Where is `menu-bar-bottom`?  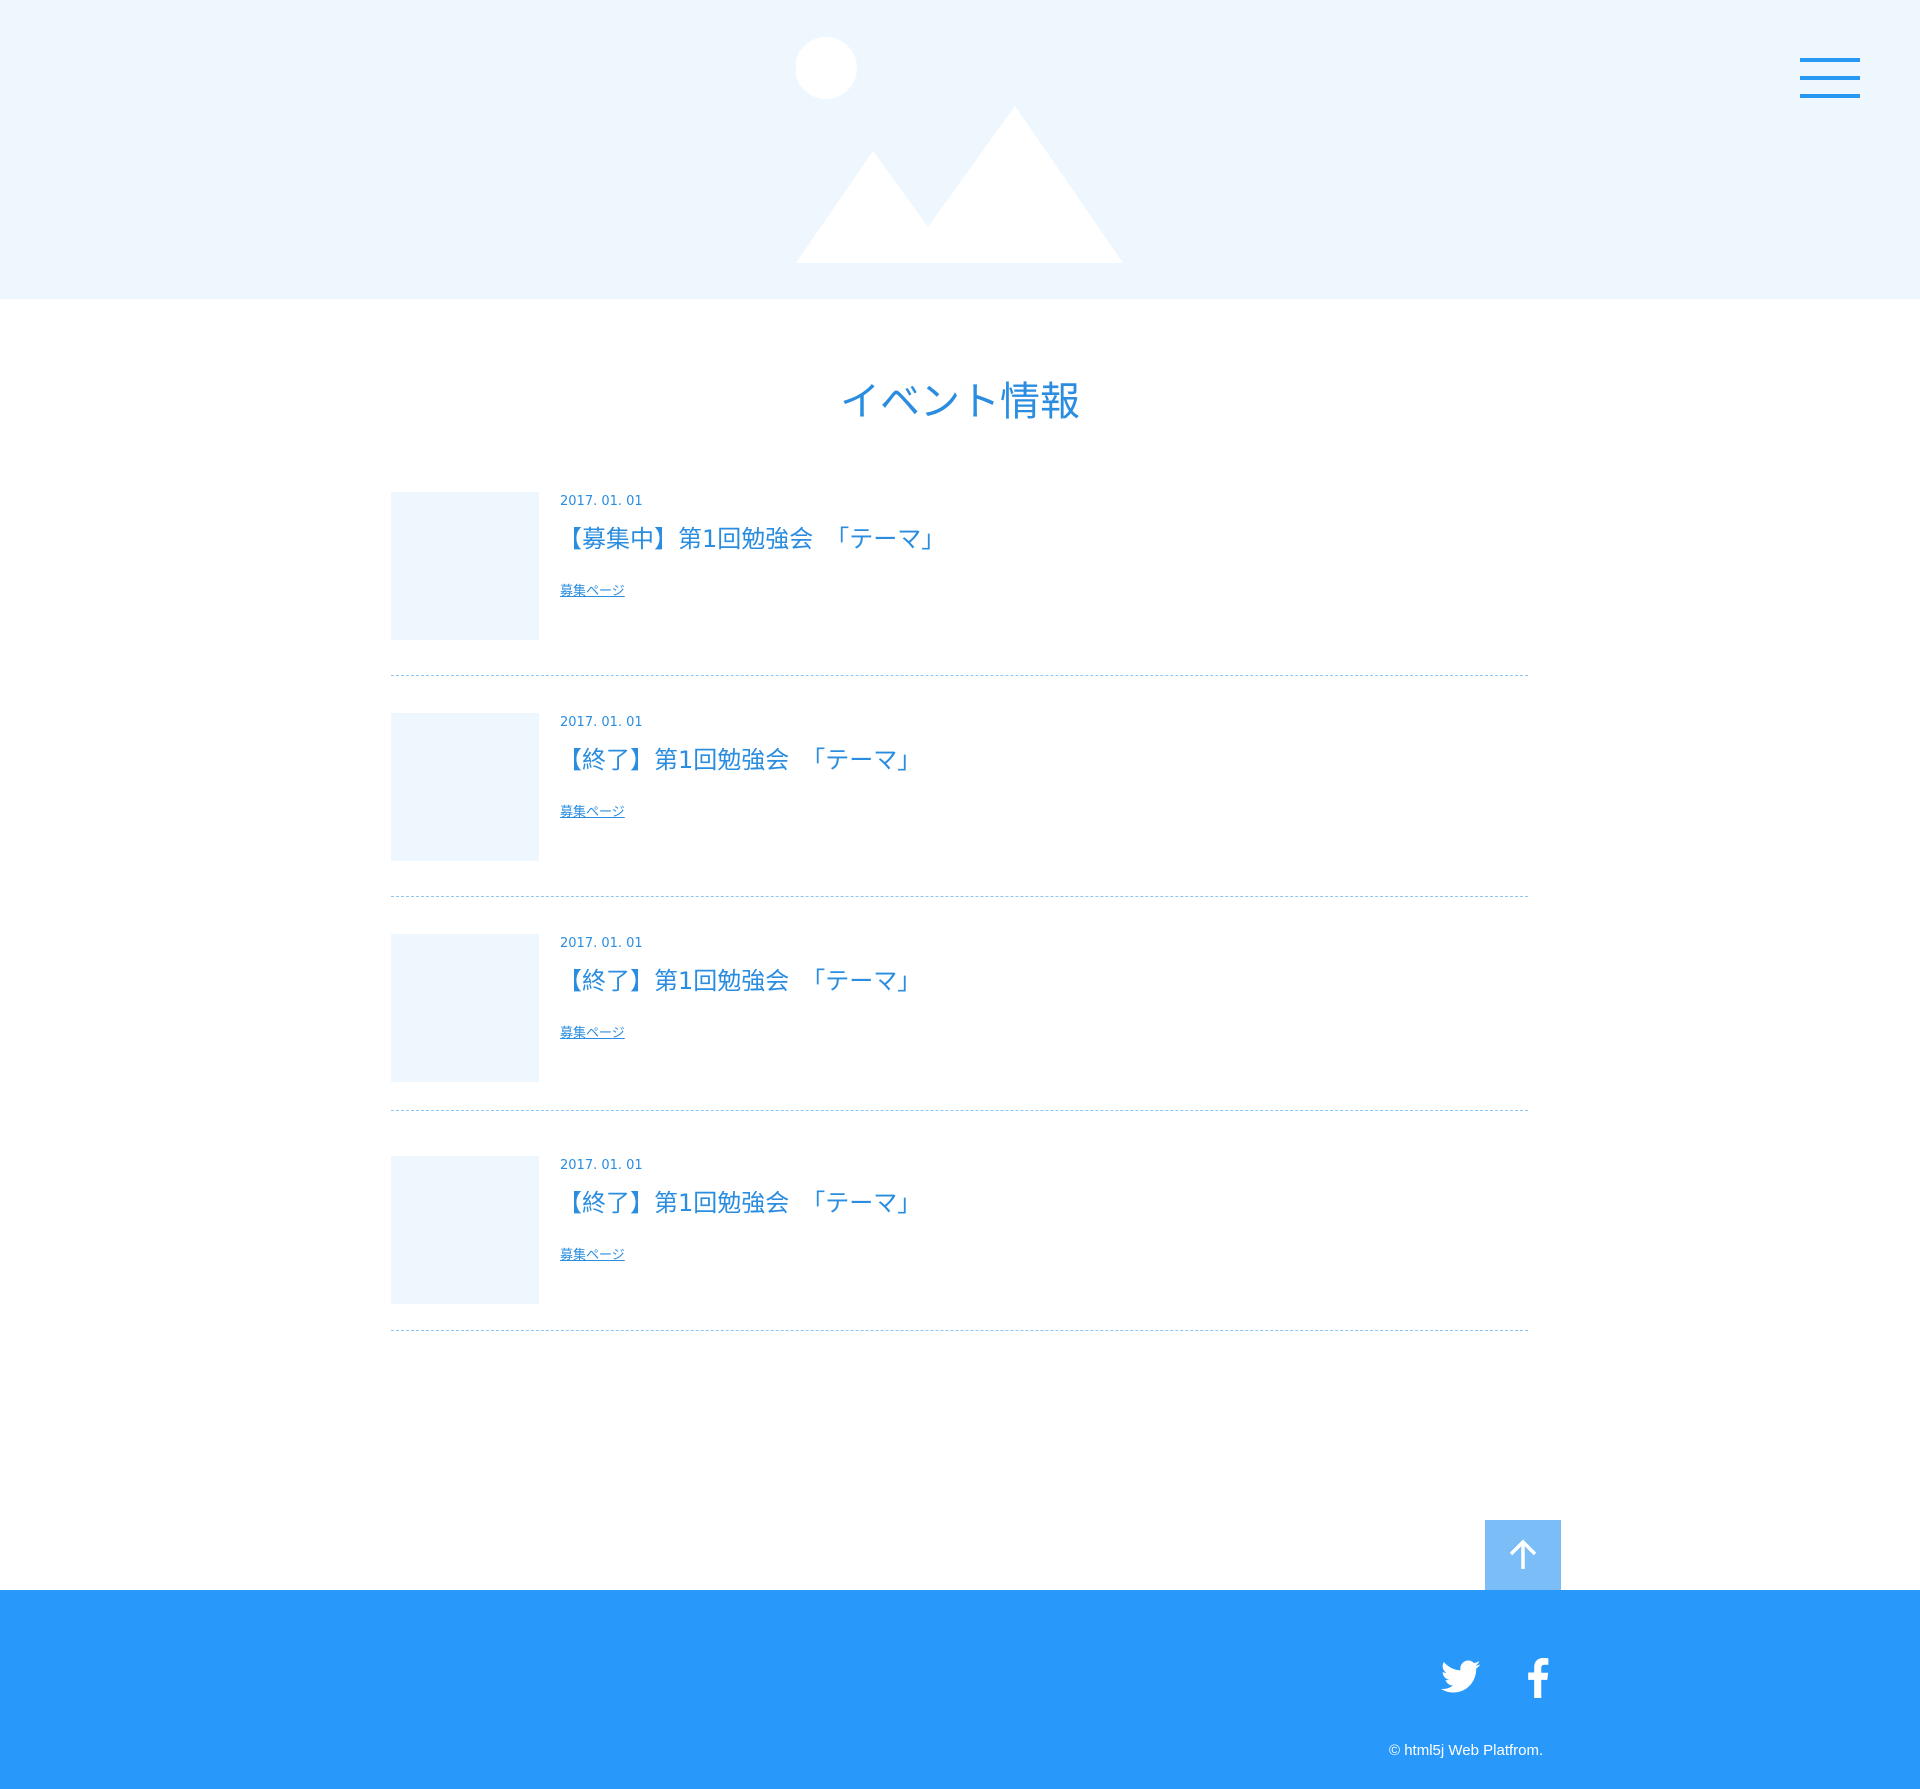 menu-bar-bottom is located at coordinates (1830, 96).